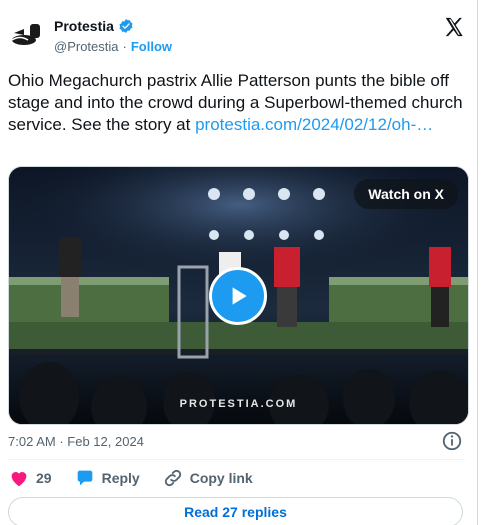  What do you see at coordinates (452, 441) in the screenshot?
I see `info-icon` at bounding box center [452, 441].